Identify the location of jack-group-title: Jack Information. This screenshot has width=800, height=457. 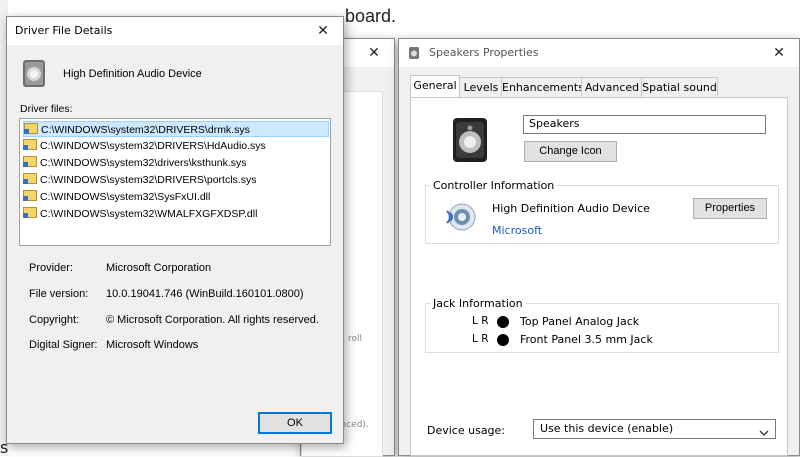
(478, 303).